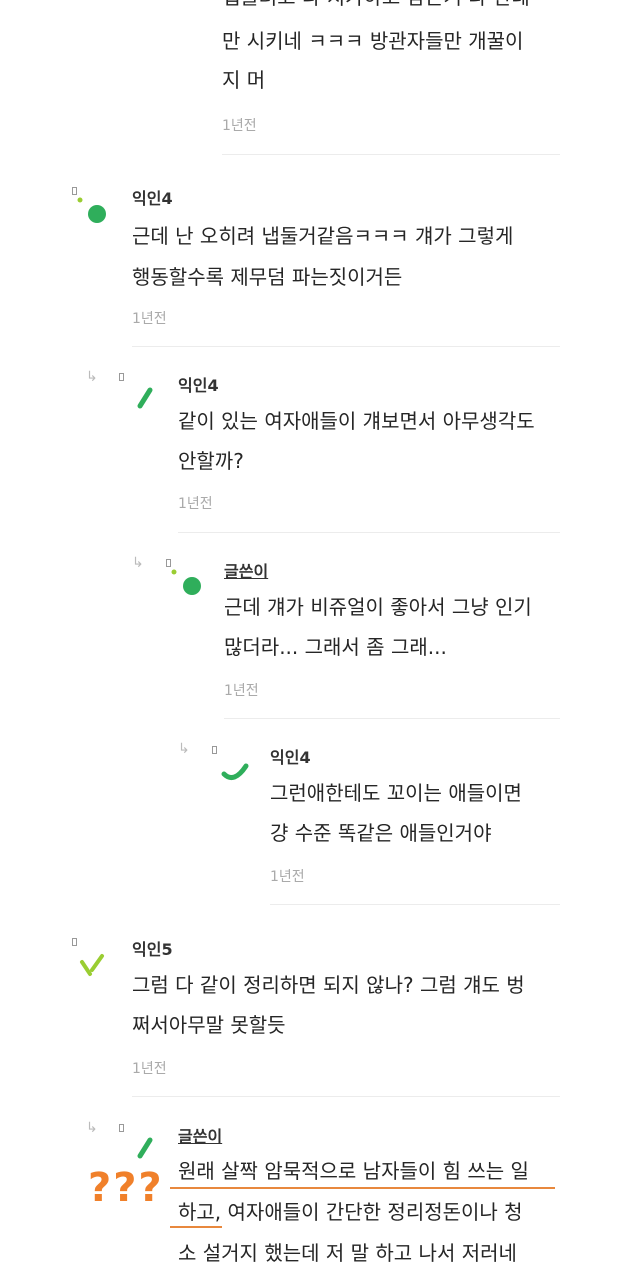 The image size is (640, 1280). Describe the element at coordinates (350, 1212) in the screenshot. I see `comment-text-line: 하고, 여자애들이 간단한 정리정돈이나 청` at that location.